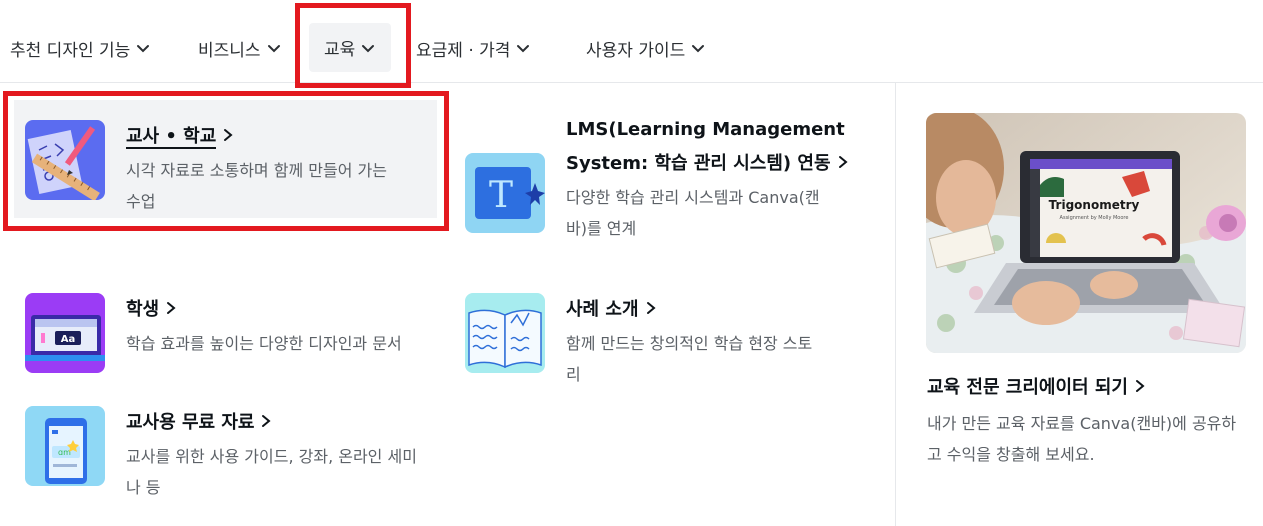  I want to click on menu-card-title: 교사 • 학교, so click(261, 137).